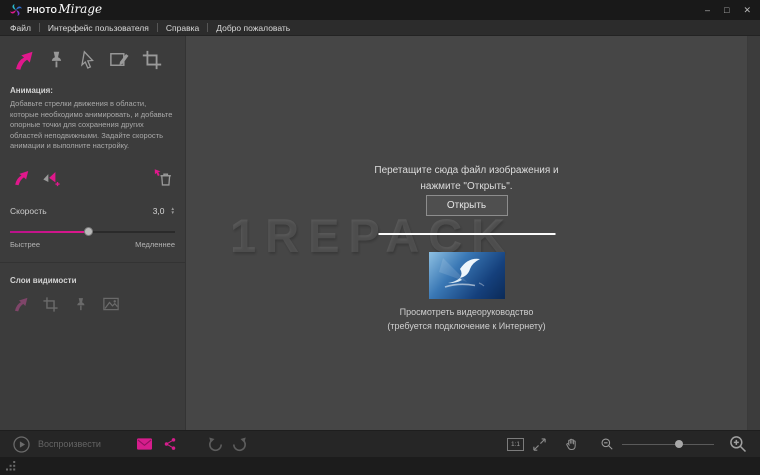 The height and width of the screenshot is (475, 760). What do you see at coordinates (461, 273) in the screenshot?
I see `diving-bird-image` at bounding box center [461, 273].